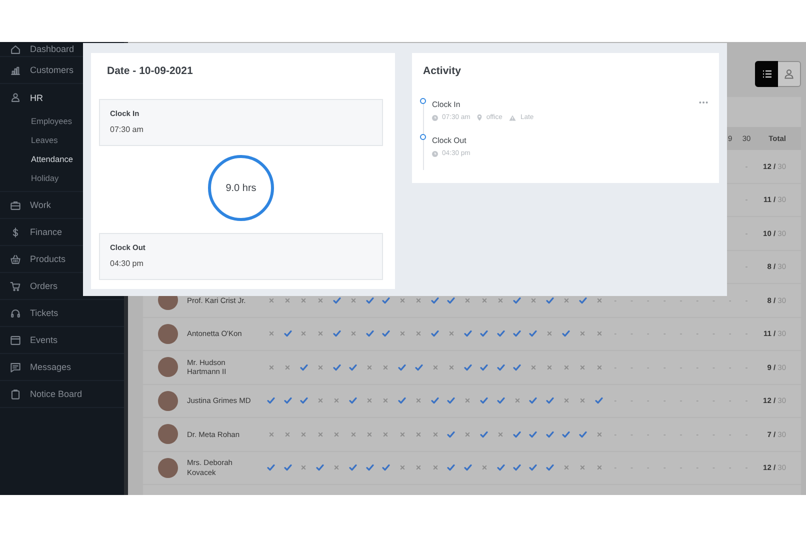 The height and width of the screenshot is (538, 806). Describe the element at coordinates (51, 121) in the screenshot. I see `sidebar-subitem: Employees` at that location.